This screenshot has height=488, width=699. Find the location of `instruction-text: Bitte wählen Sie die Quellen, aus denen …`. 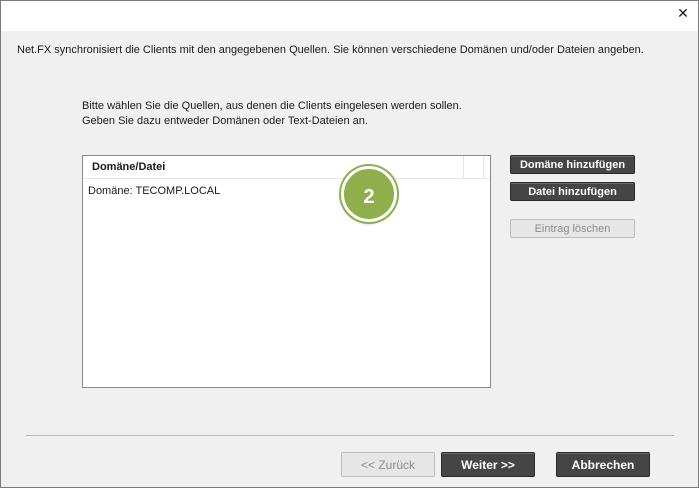

instruction-text: Bitte wählen Sie die Quellen, aus denen … is located at coordinates (272, 113).